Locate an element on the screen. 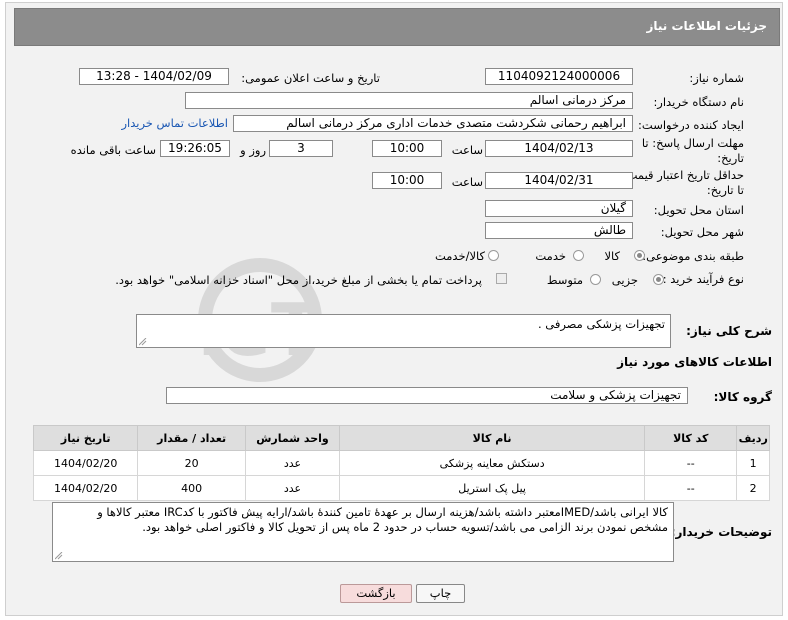 The height and width of the screenshot is (620, 788). page-title: جزئیات اطلاعات نیاز is located at coordinates (706, 26).